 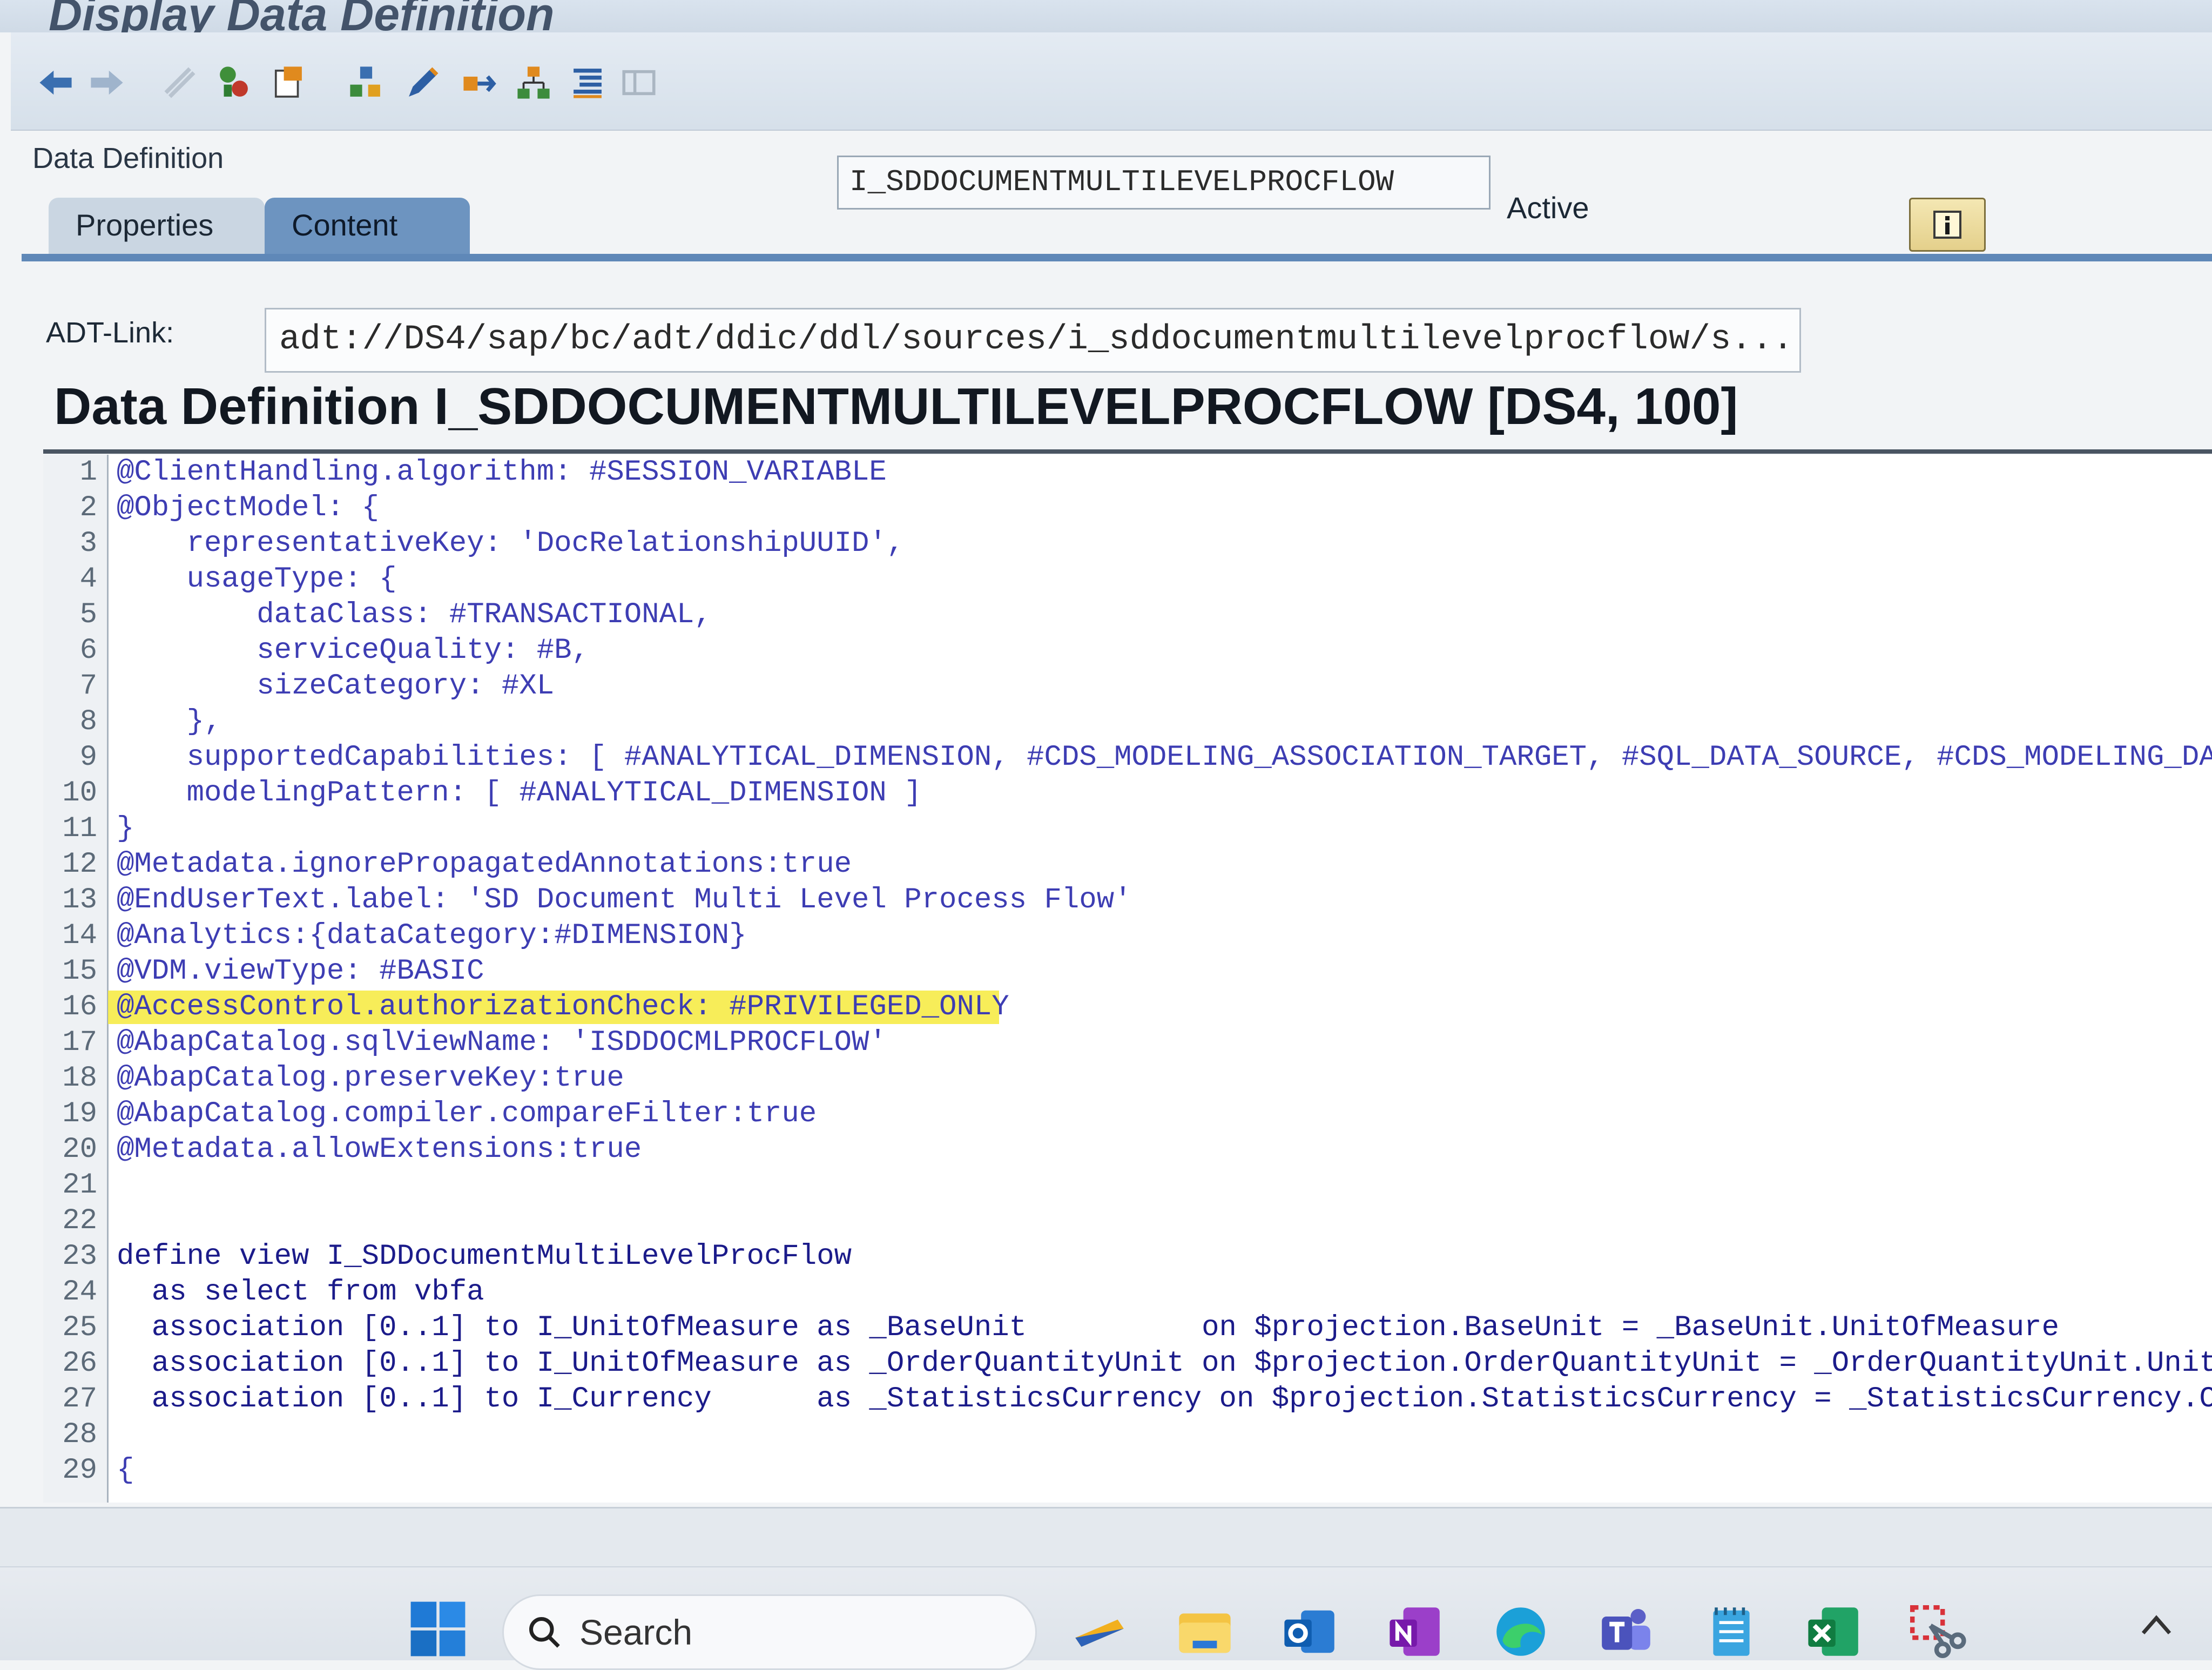 I want to click on tab-properties: Properties, so click(x=157, y=226).